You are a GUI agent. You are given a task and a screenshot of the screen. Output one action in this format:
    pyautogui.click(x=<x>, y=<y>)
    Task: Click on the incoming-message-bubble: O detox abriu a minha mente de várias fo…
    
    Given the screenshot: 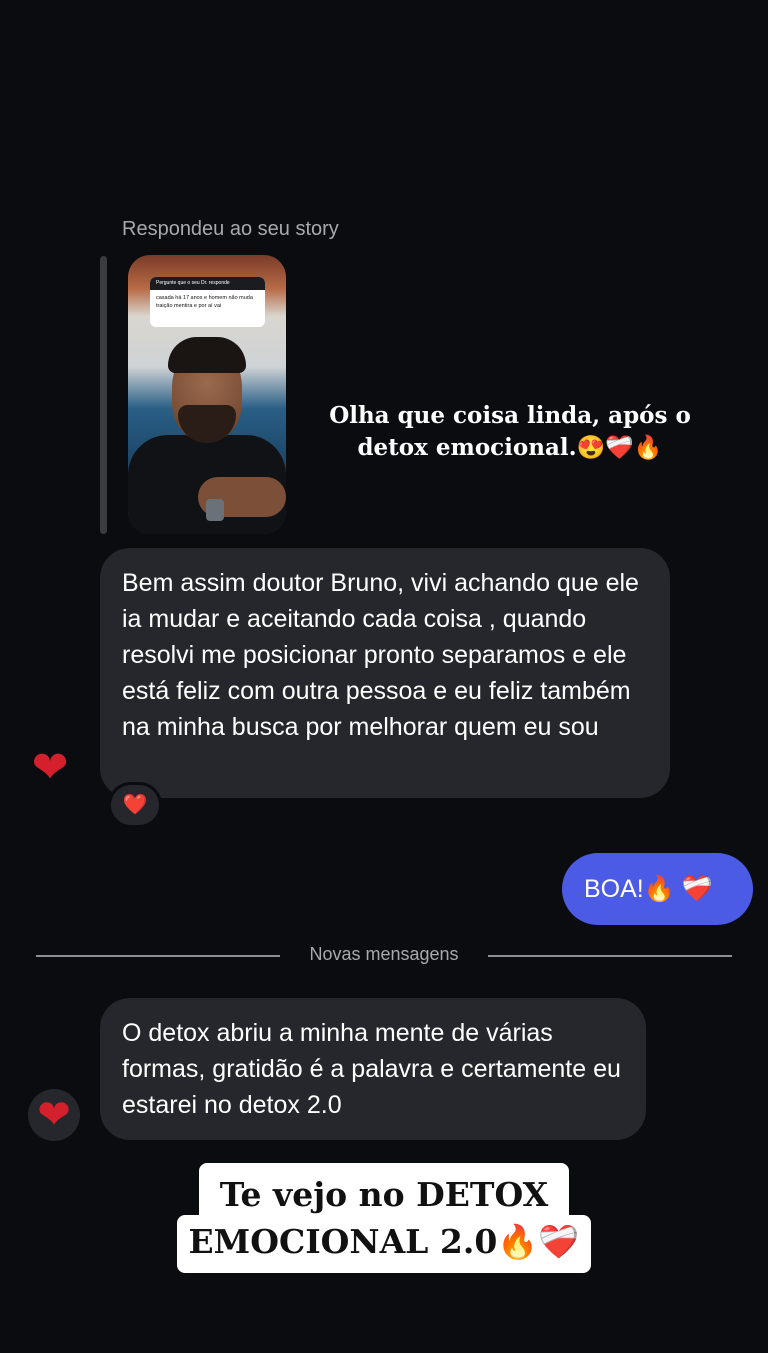 What is the action you would take?
    pyautogui.click(x=373, y=1069)
    